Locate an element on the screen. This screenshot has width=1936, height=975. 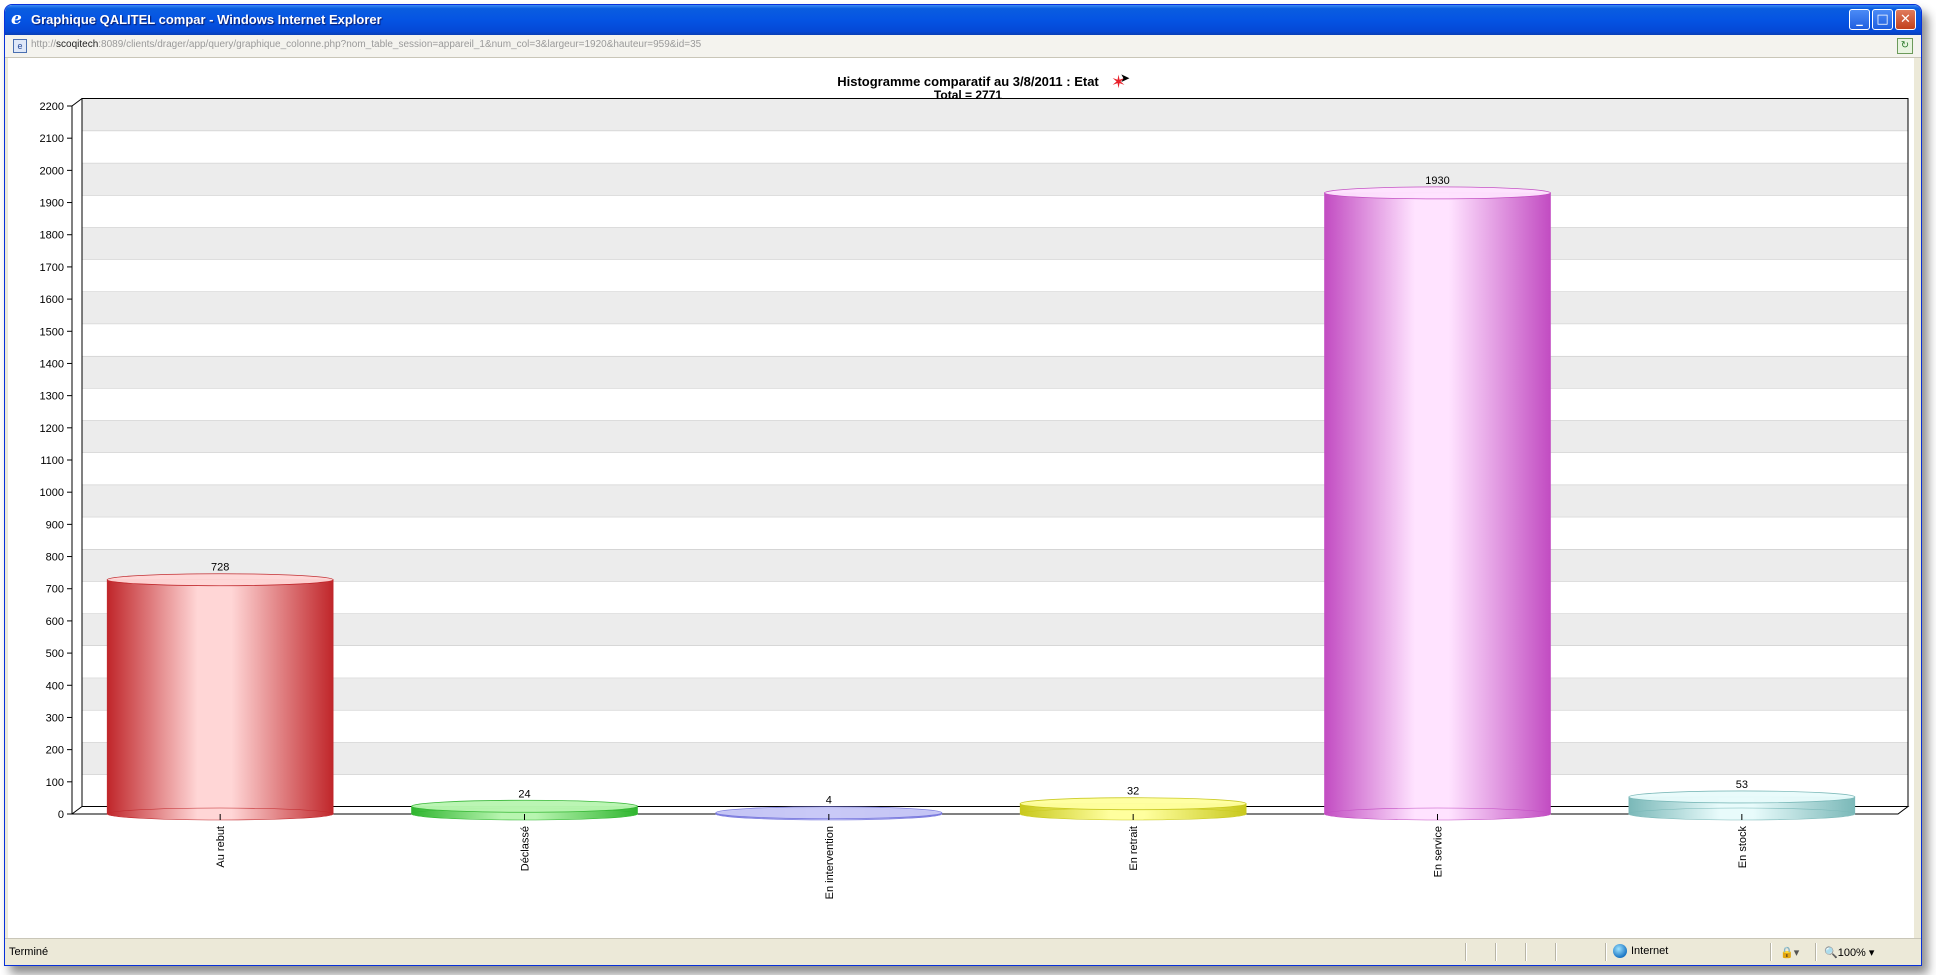
y-tick-label: 1300 is located at coordinates (52, 397).